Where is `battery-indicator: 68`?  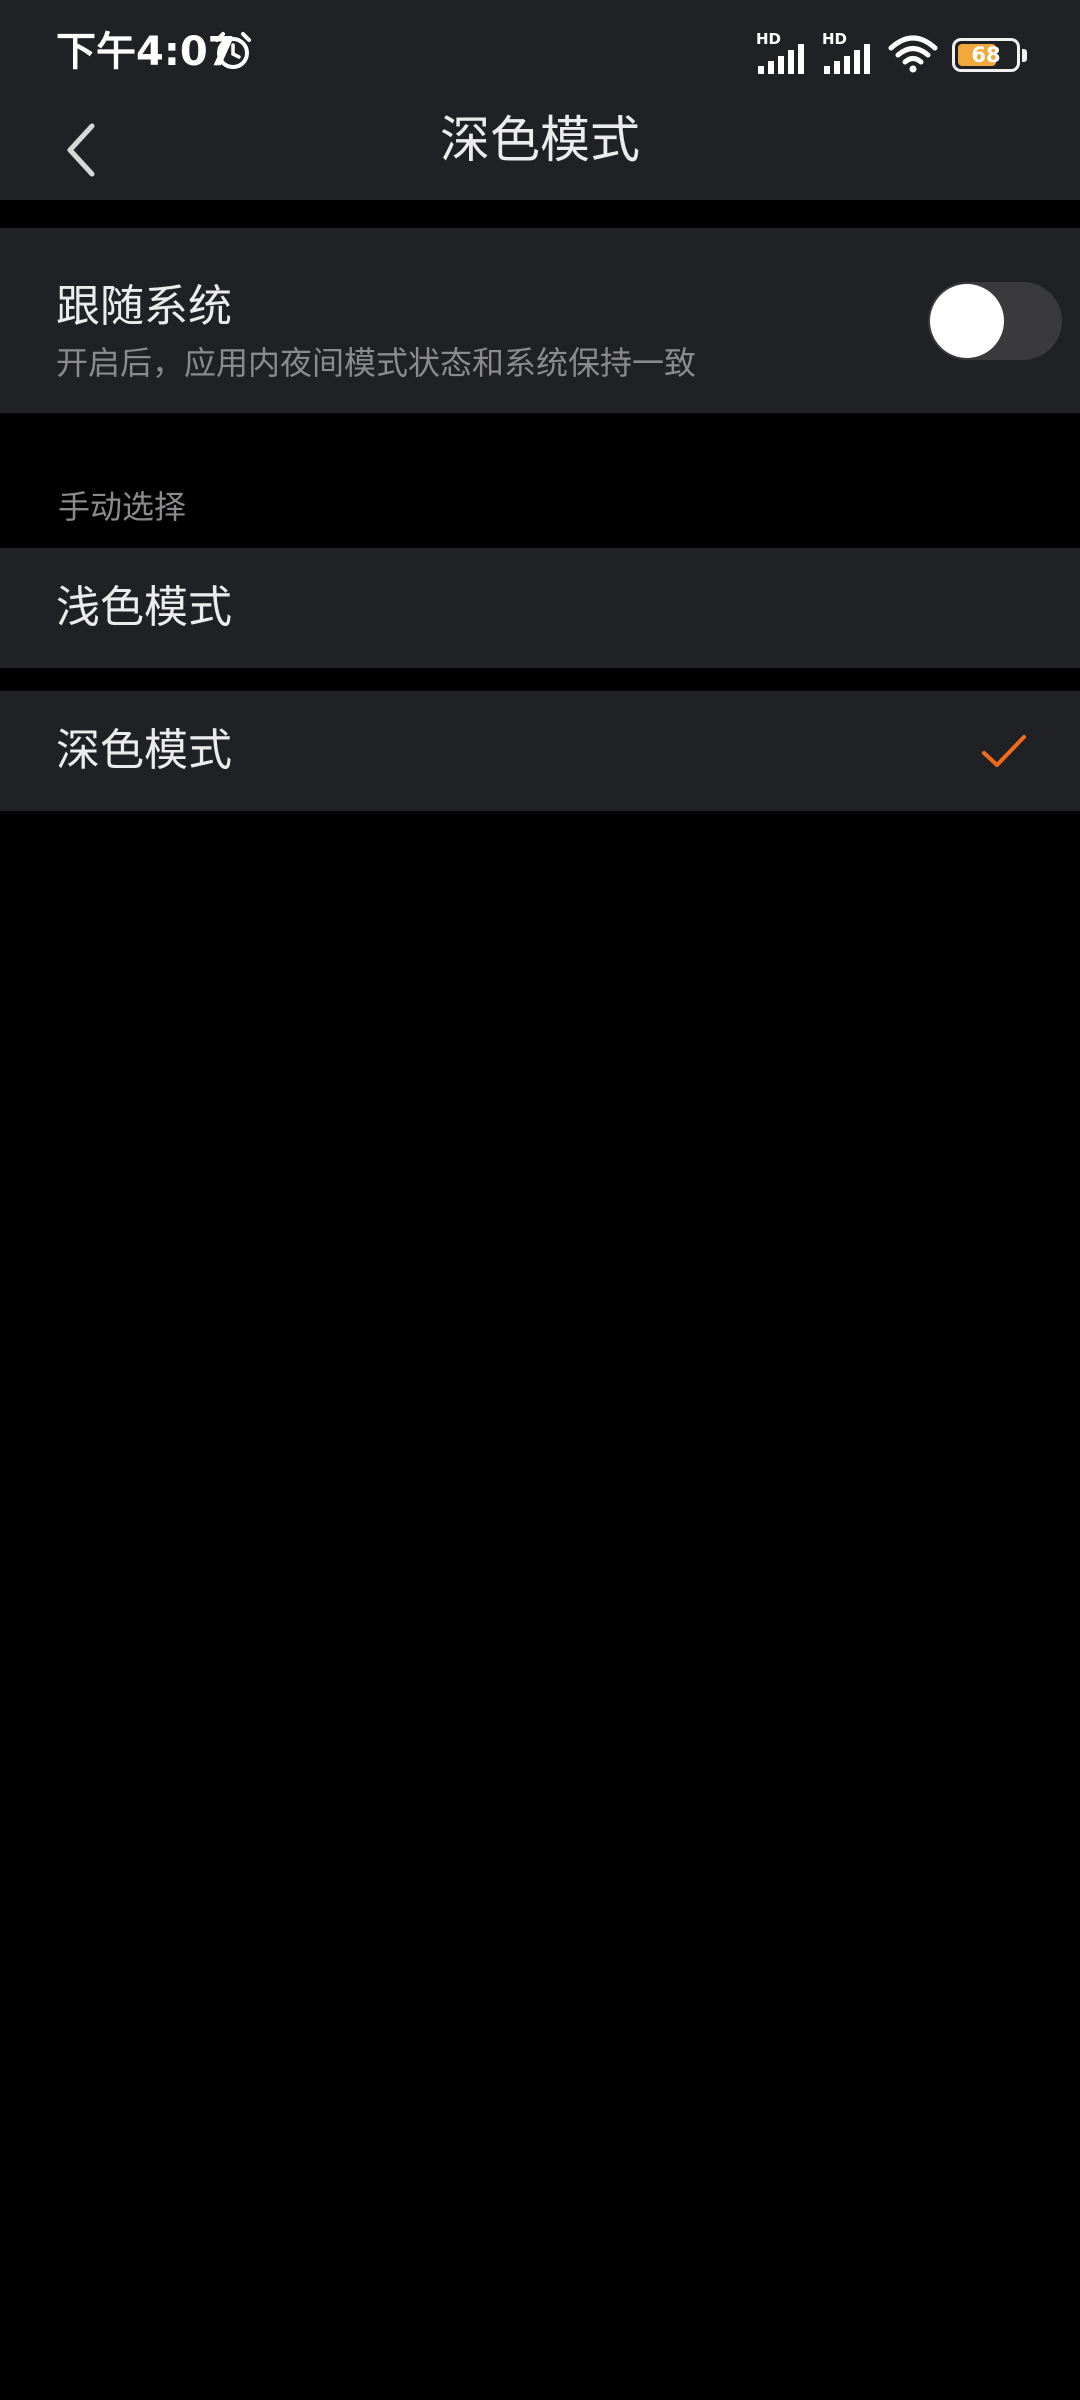
battery-indicator: 68 is located at coordinates (989, 55).